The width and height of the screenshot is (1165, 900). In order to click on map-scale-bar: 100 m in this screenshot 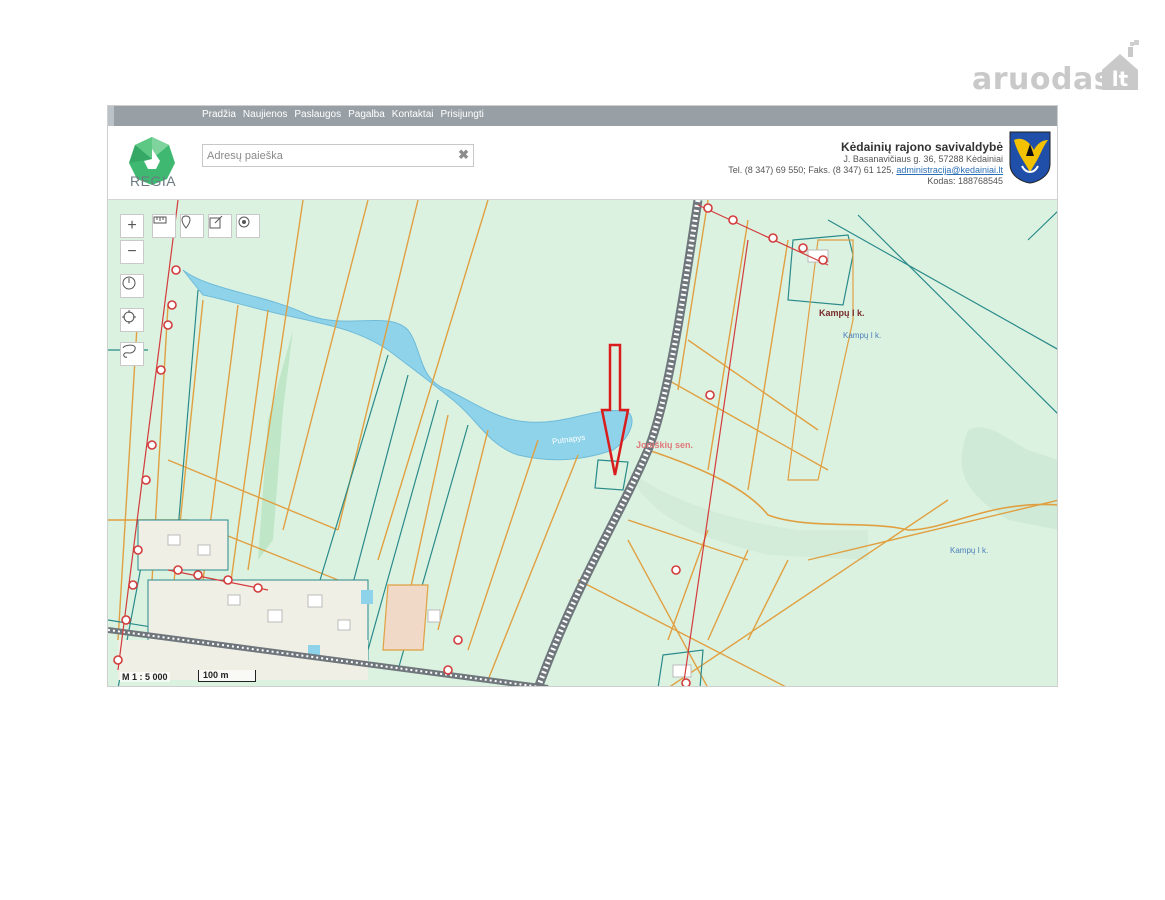, I will do `click(227, 676)`.